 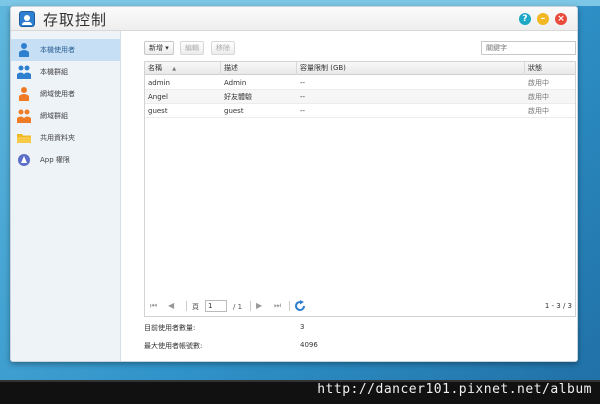 What do you see at coordinates (171, 306) in the screenshot?
I see `previous-page-icon: ◀` at bounding box center [171, 306].